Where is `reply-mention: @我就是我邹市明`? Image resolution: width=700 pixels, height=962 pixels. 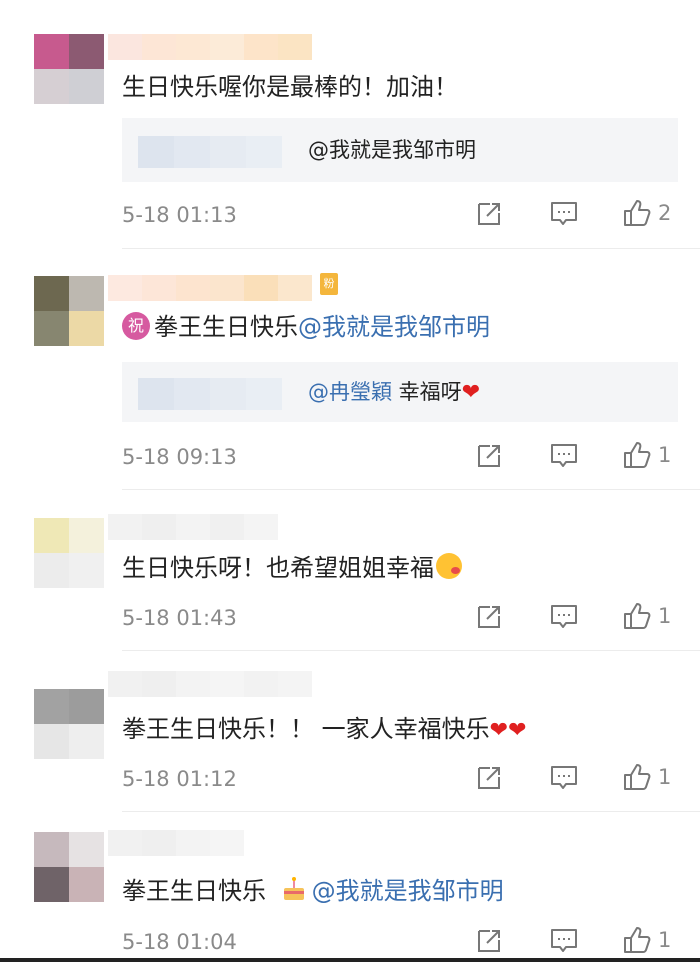
reply-mention: @我就是我邹市明 is located at coordinates (392, 150).